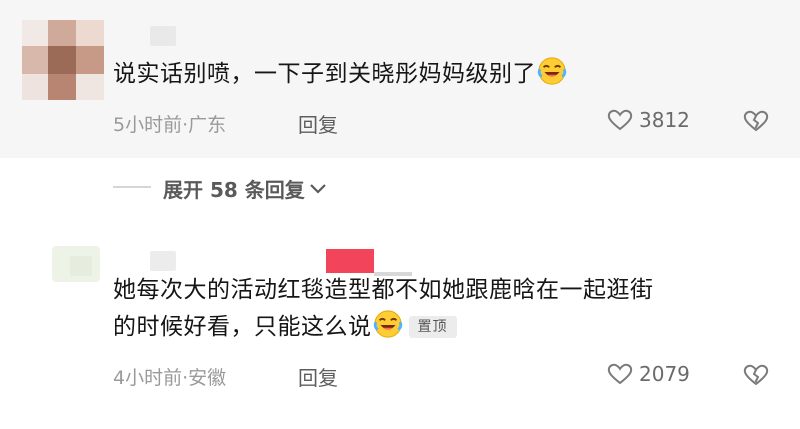 Image resolution: width=800 pixels, height=429 pixels. Describe the element at coordinates (350, 261) in the screenshot. I see `redacted-block` at that location.